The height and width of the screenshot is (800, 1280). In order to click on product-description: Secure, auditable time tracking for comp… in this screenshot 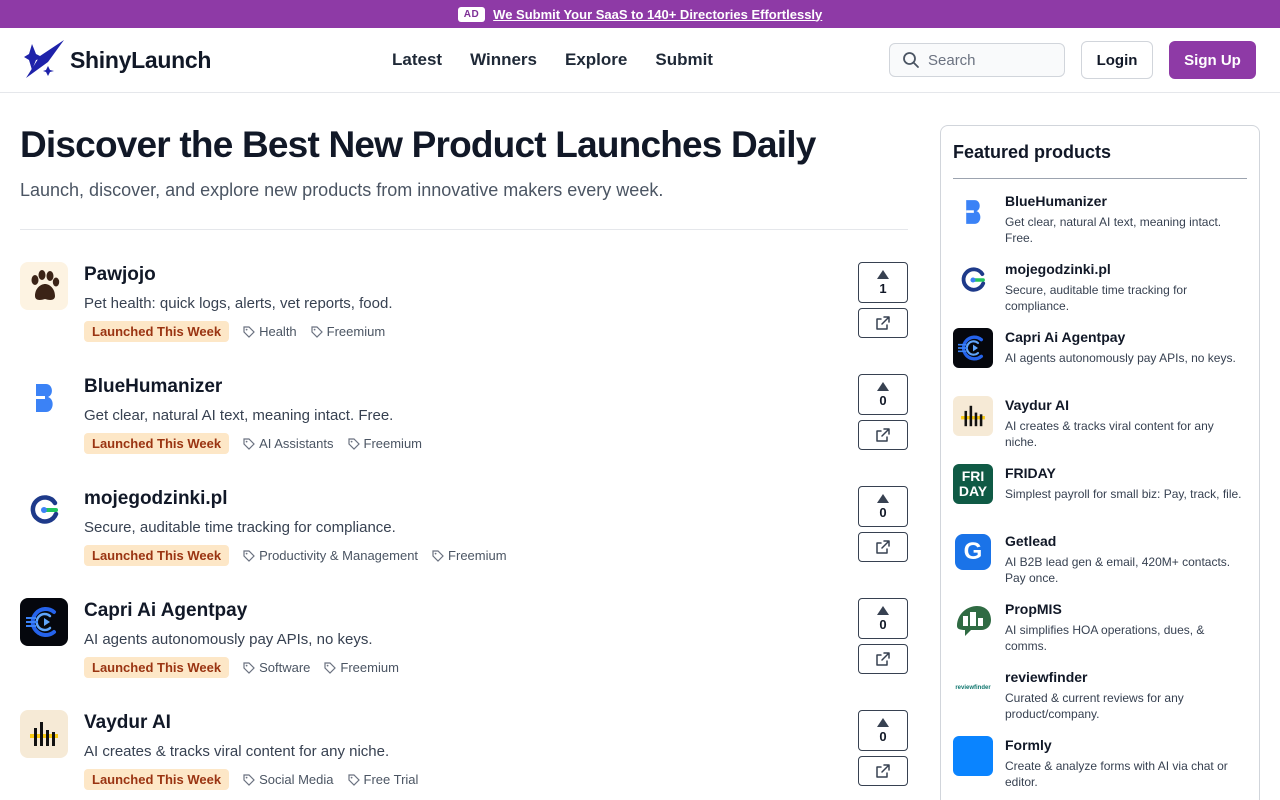, I will do `click(240, 527)`.